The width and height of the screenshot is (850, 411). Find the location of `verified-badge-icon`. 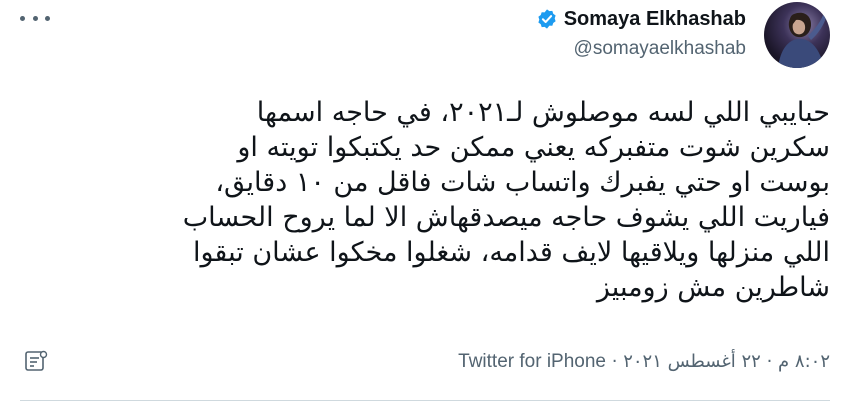

verified-badge-icon is located at coordinates (547, 19).